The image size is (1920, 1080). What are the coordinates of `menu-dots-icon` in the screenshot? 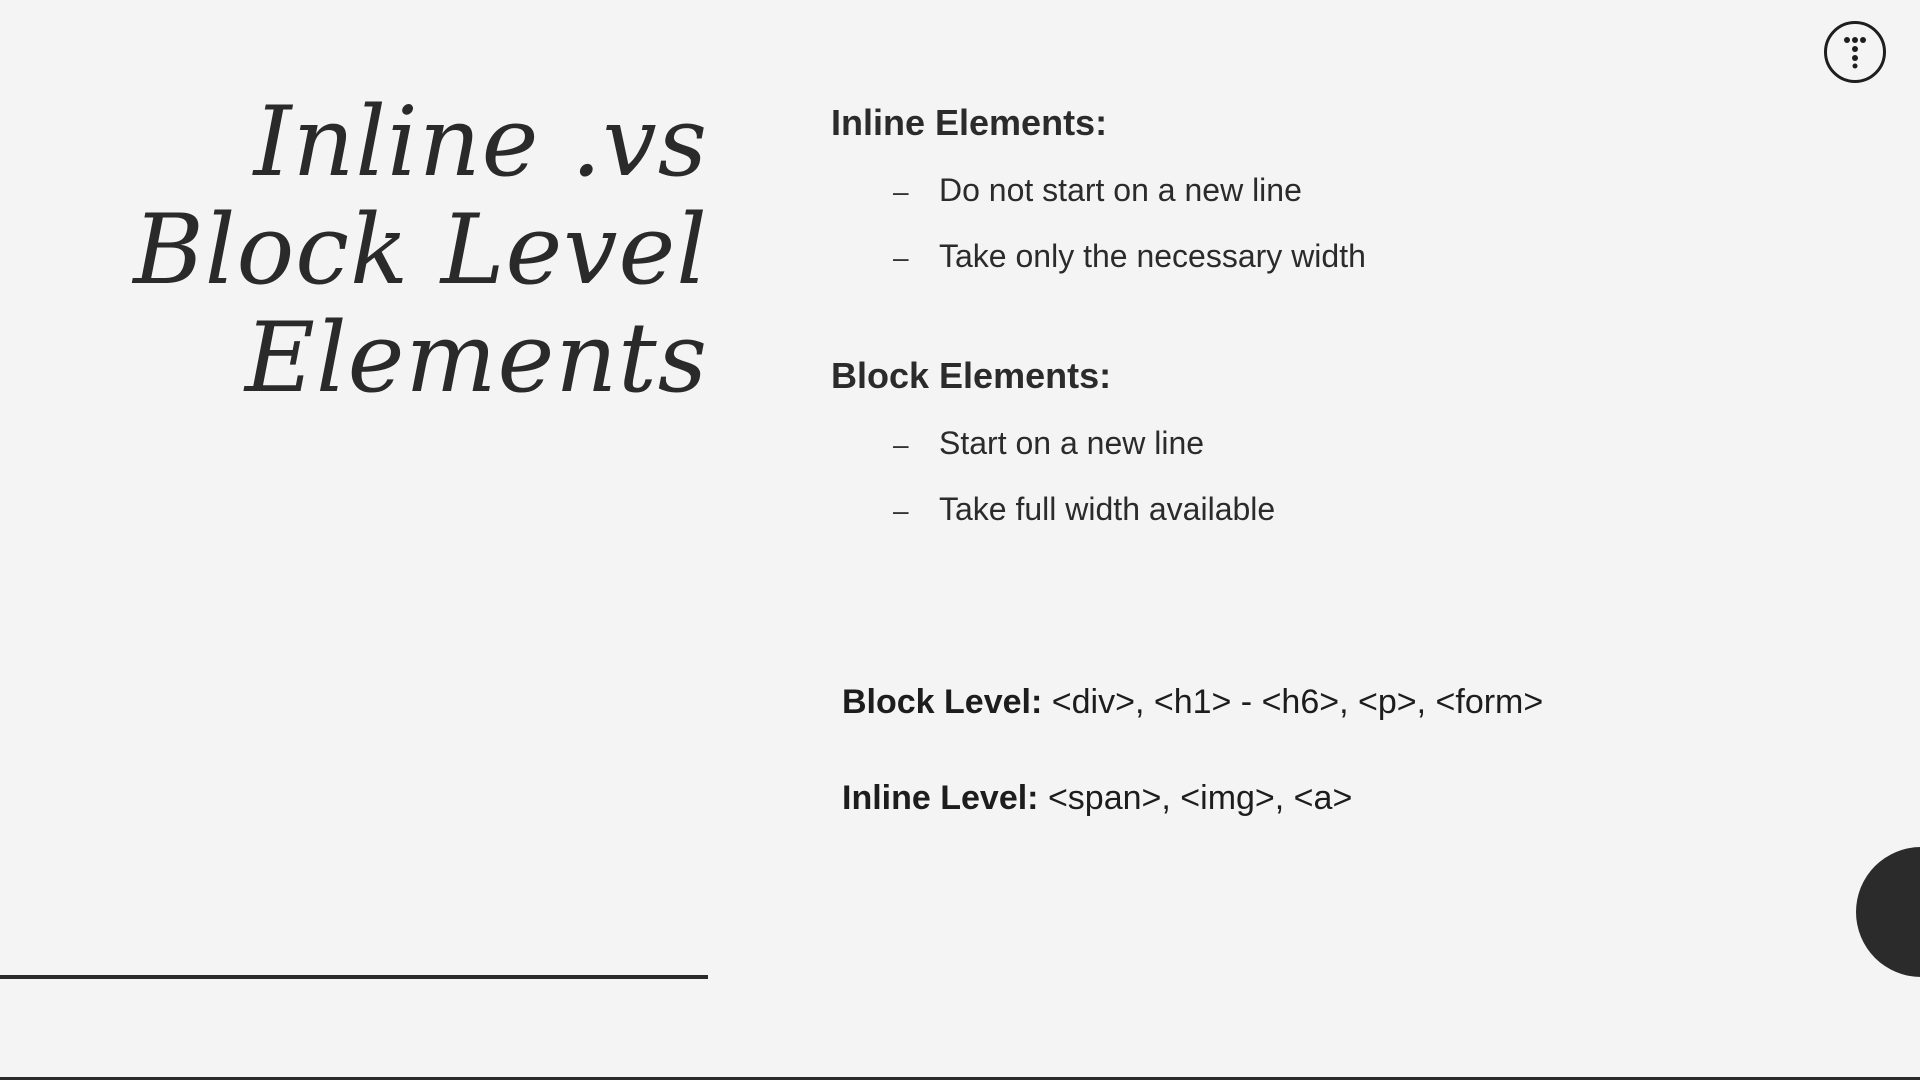 It's located at (1855, 53).